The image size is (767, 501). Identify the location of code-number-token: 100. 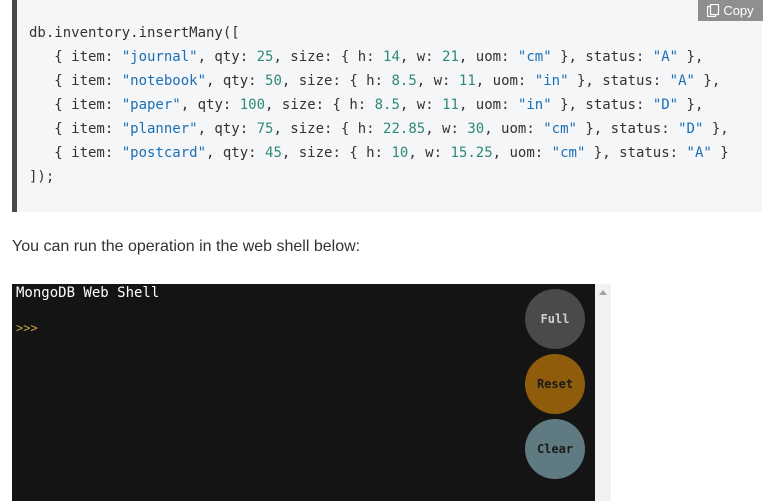
(252, 105).